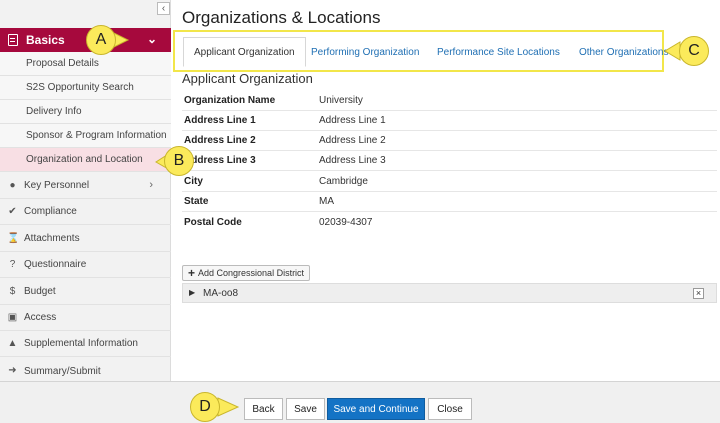 This screenshot has height=423, width=720. I want to click on chevron-right-icon: ›, so click(151, 185).